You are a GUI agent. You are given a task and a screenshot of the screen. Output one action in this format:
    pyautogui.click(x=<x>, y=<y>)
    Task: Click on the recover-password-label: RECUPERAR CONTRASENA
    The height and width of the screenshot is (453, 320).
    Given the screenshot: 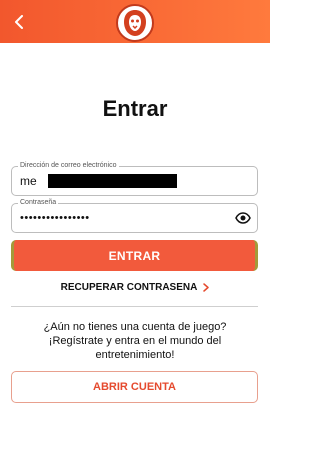 What is the action you would take?
    pyautogui.click(x=129, y=287)
    